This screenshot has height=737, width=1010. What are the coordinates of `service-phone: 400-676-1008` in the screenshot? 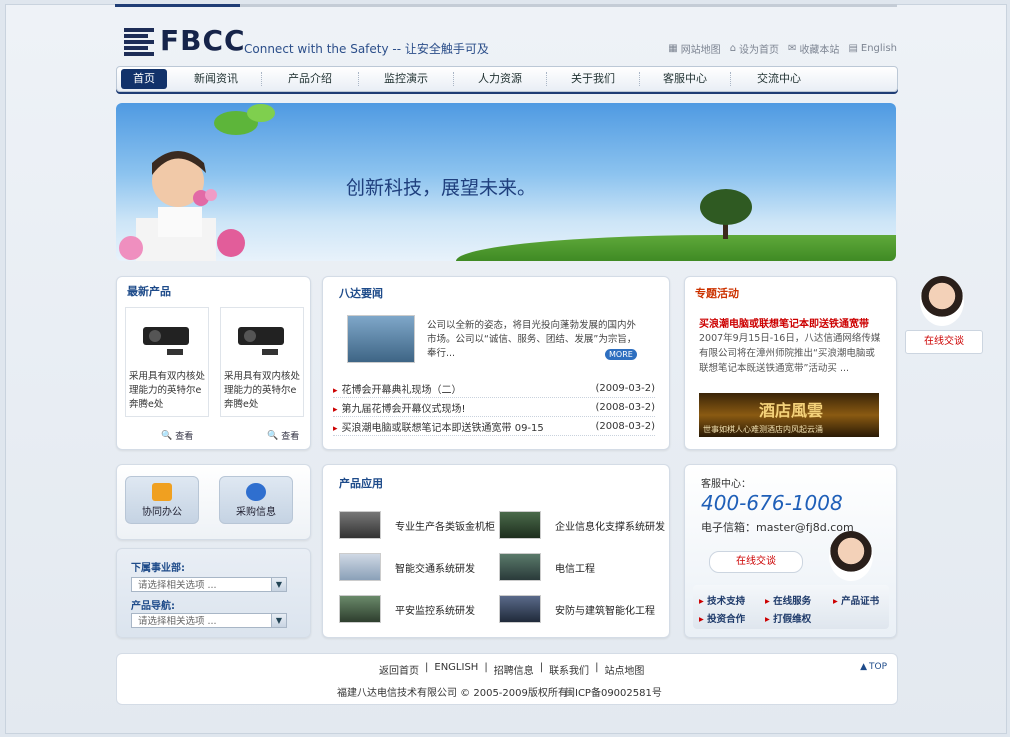 It's located at (772, 503).